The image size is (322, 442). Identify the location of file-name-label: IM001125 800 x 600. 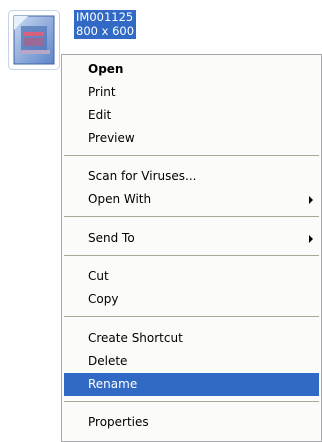
(105, 24).